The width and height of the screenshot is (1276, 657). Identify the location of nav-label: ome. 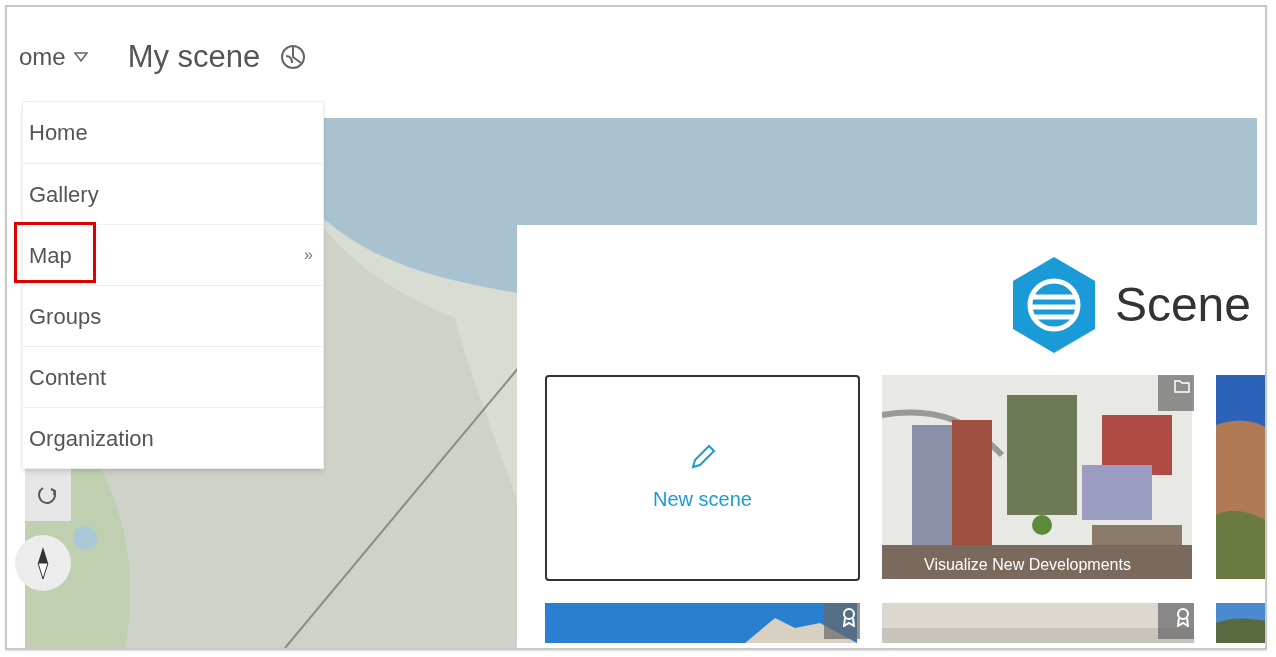
(42, 57).